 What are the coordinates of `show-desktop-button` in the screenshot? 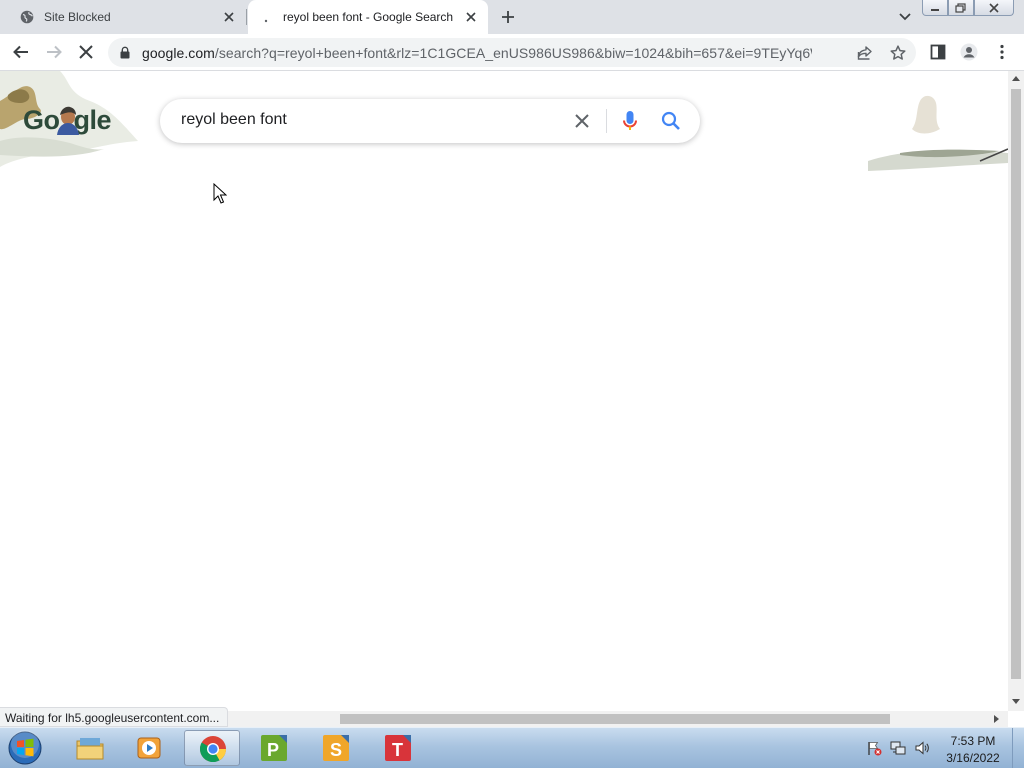 It's located at (1018, 748).